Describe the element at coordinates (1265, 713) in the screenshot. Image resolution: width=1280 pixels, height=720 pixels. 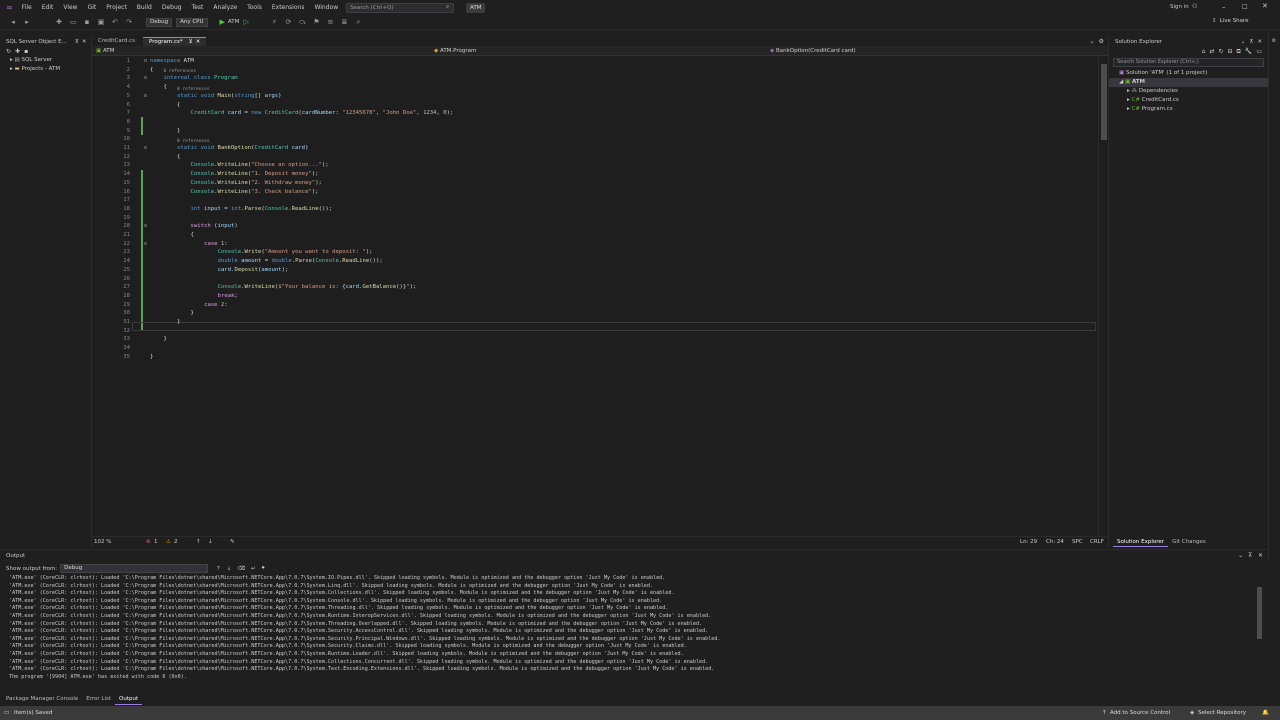
I see `notifications-icon: 🔔` at that location.